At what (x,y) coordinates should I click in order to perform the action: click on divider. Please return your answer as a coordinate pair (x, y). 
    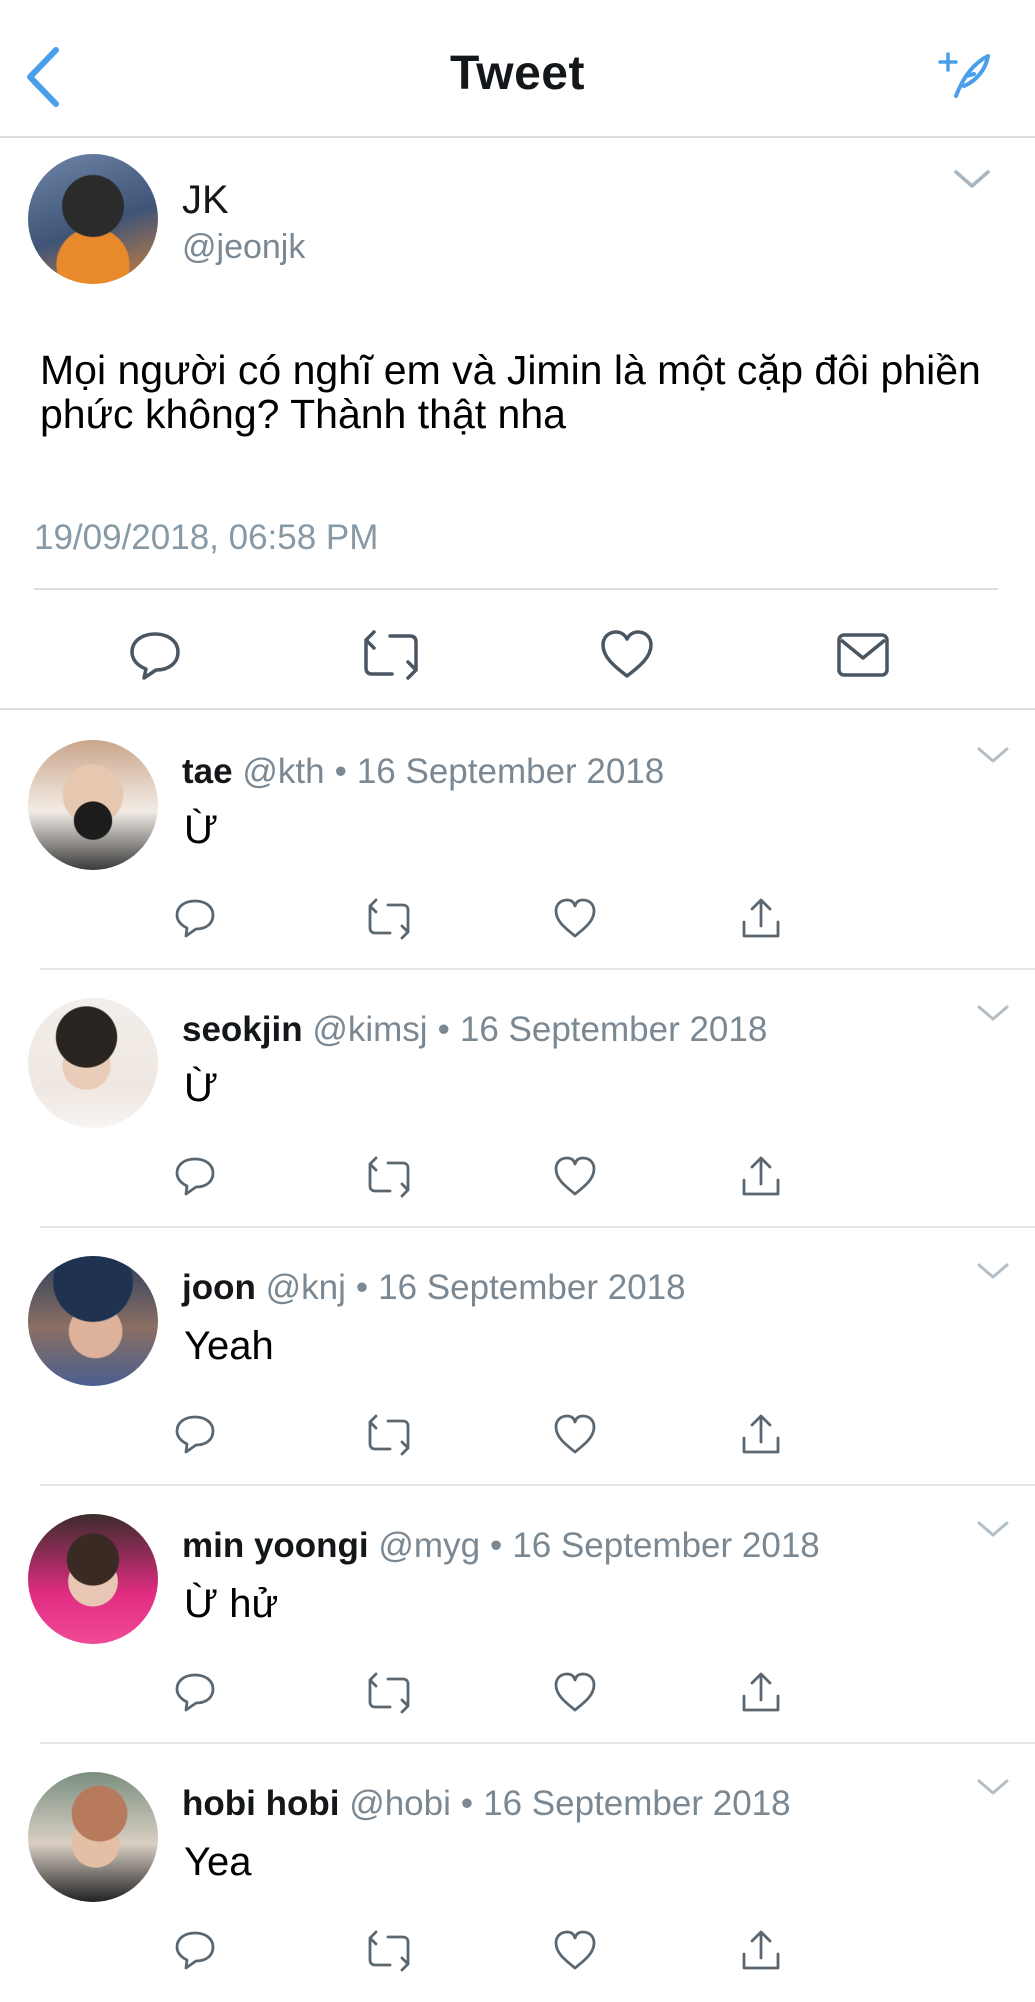
    Looking at the image, I should click on (516, 589).